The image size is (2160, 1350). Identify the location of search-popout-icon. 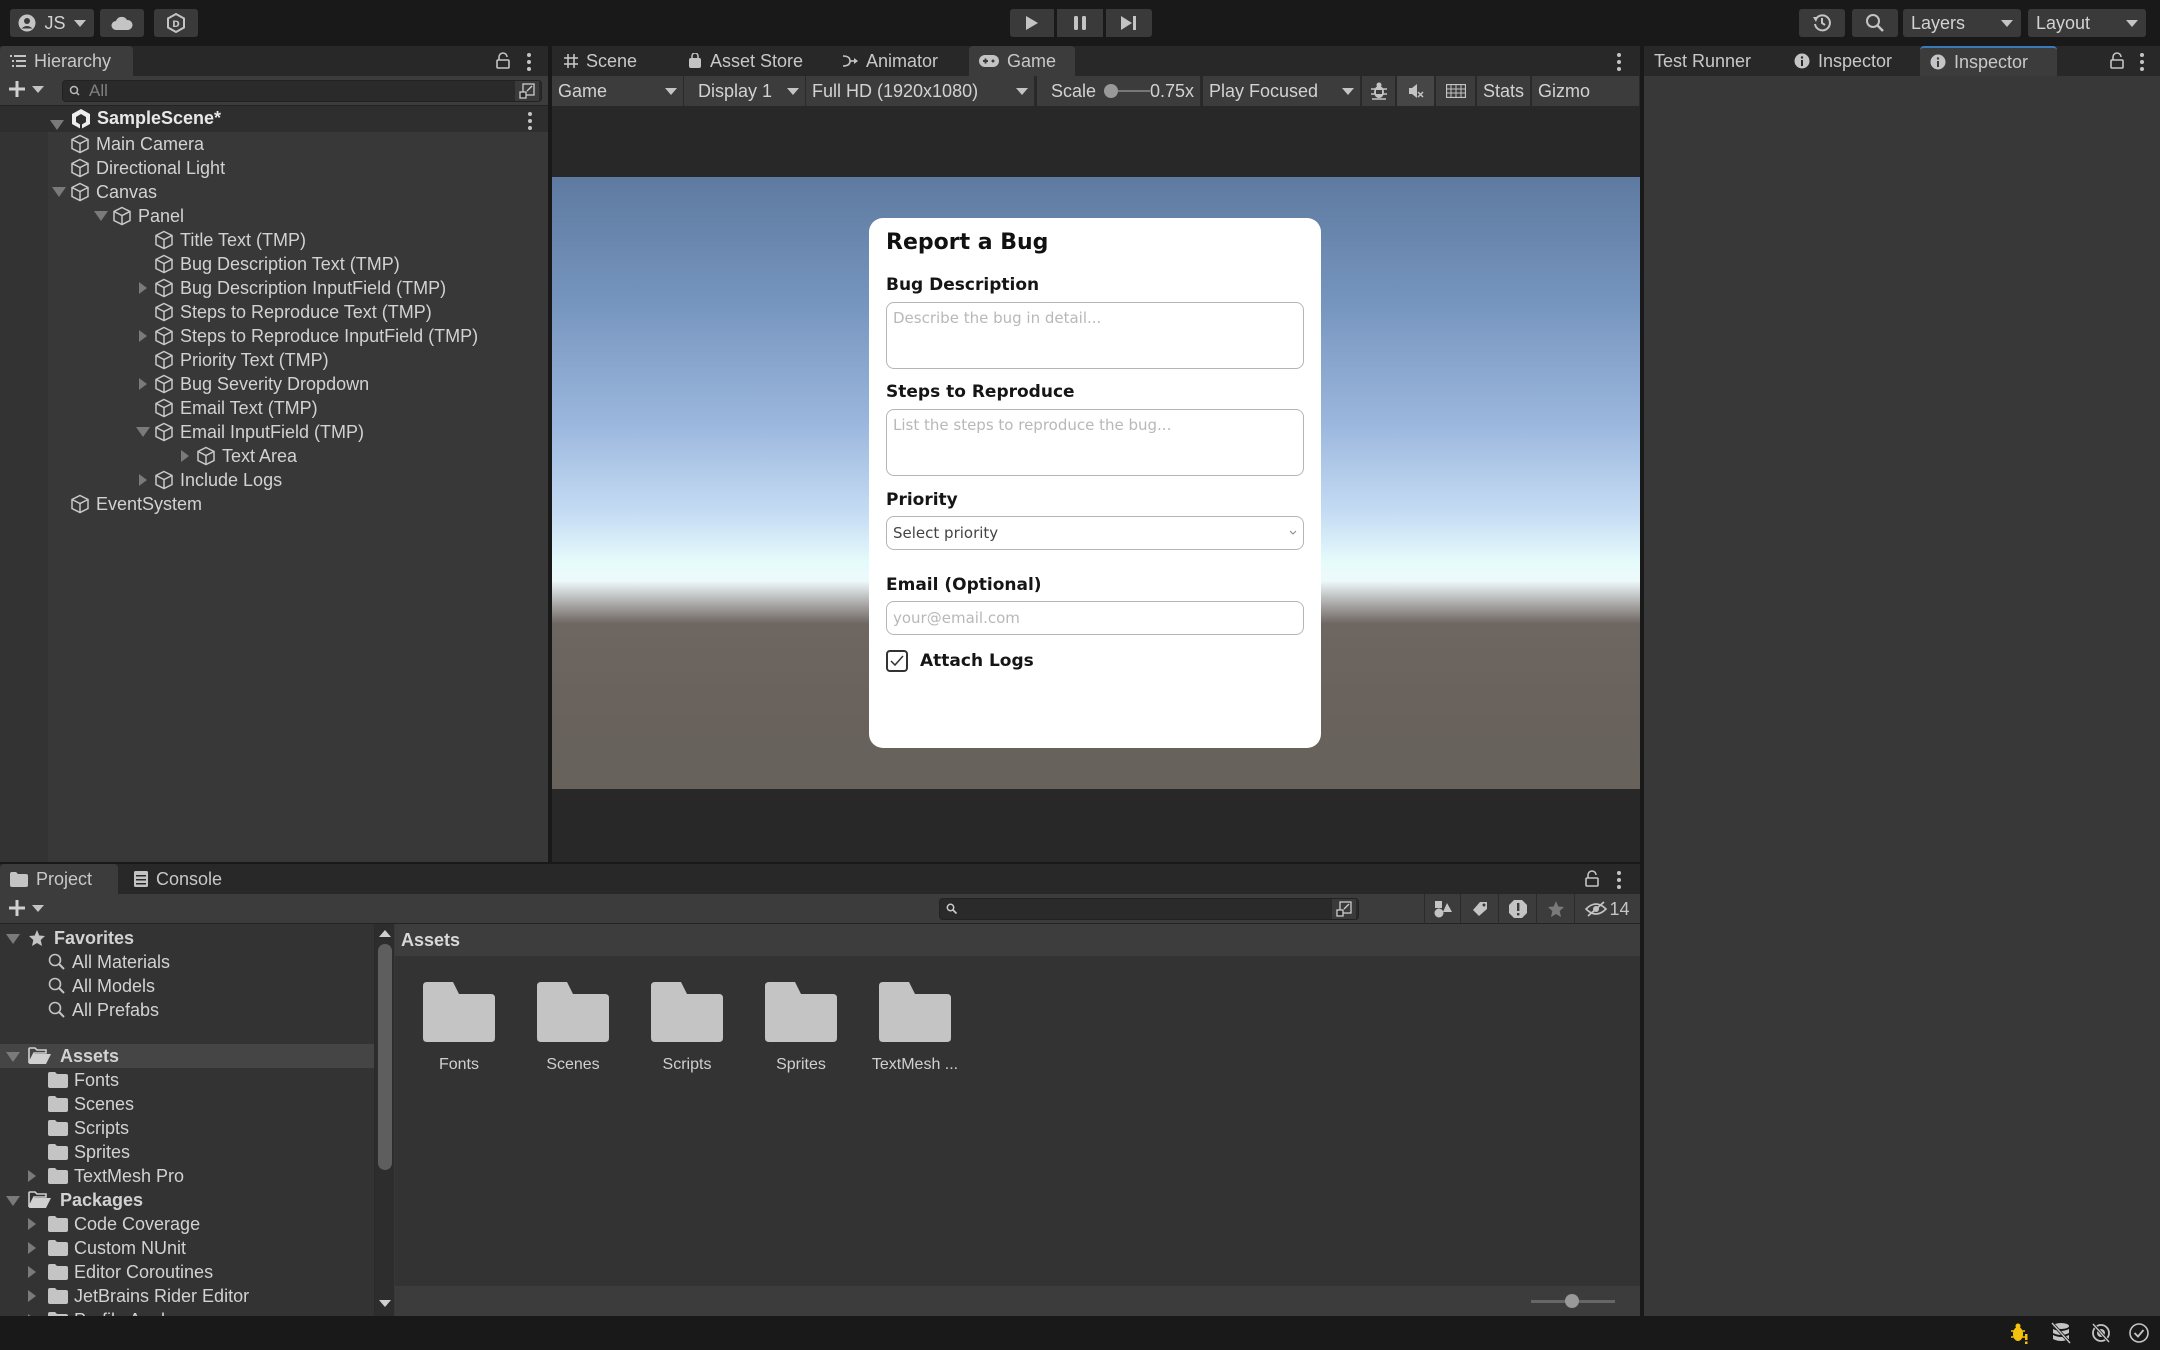
(1344, 909).